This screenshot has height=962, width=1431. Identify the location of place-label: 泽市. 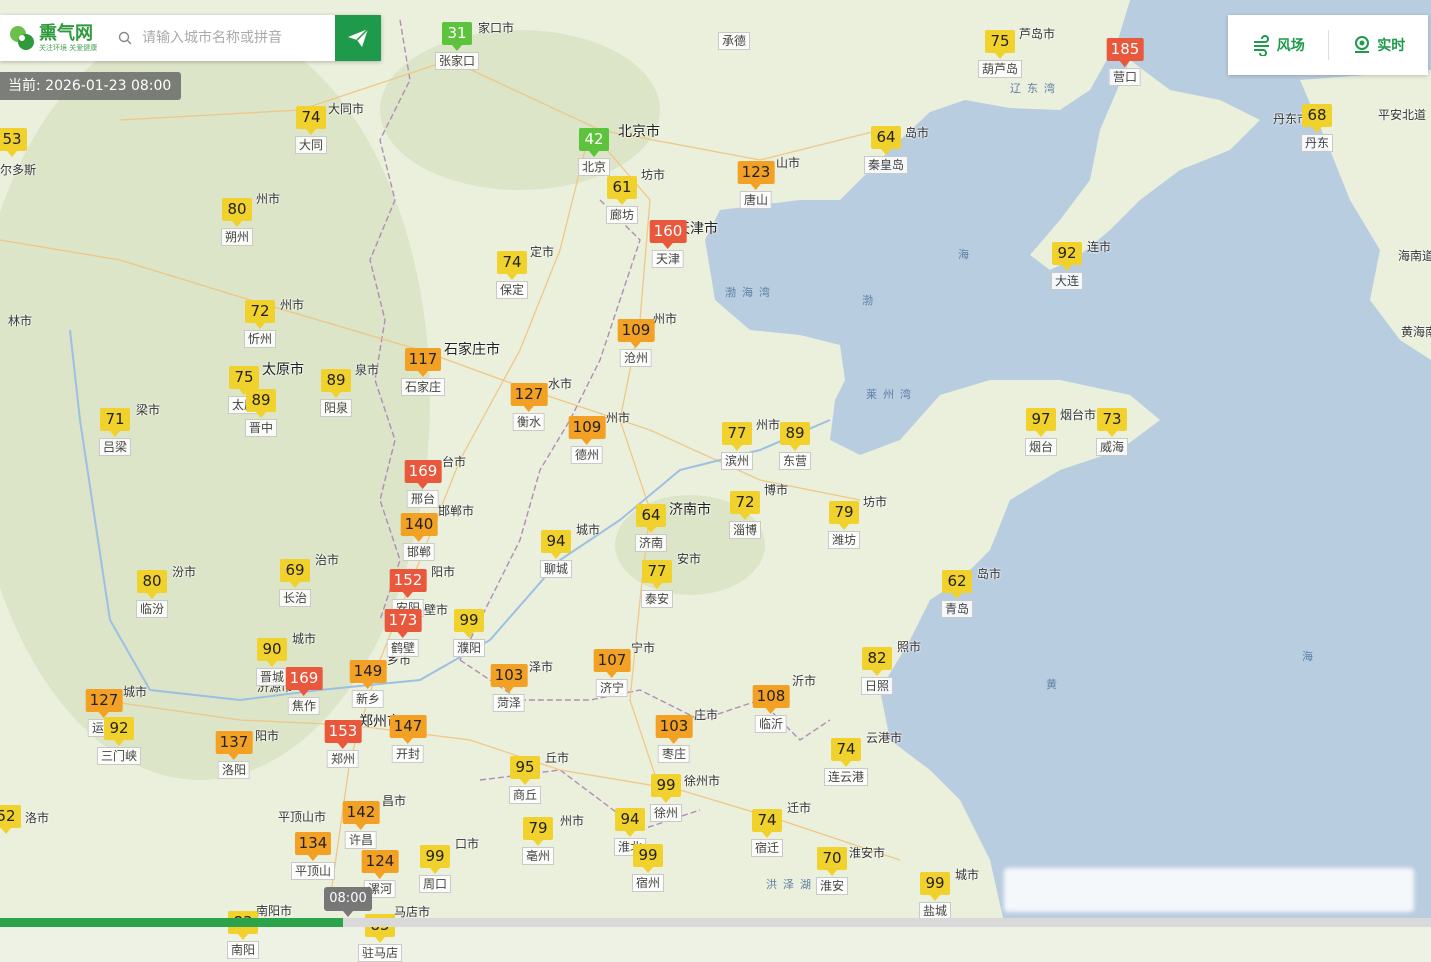
(541, 667).